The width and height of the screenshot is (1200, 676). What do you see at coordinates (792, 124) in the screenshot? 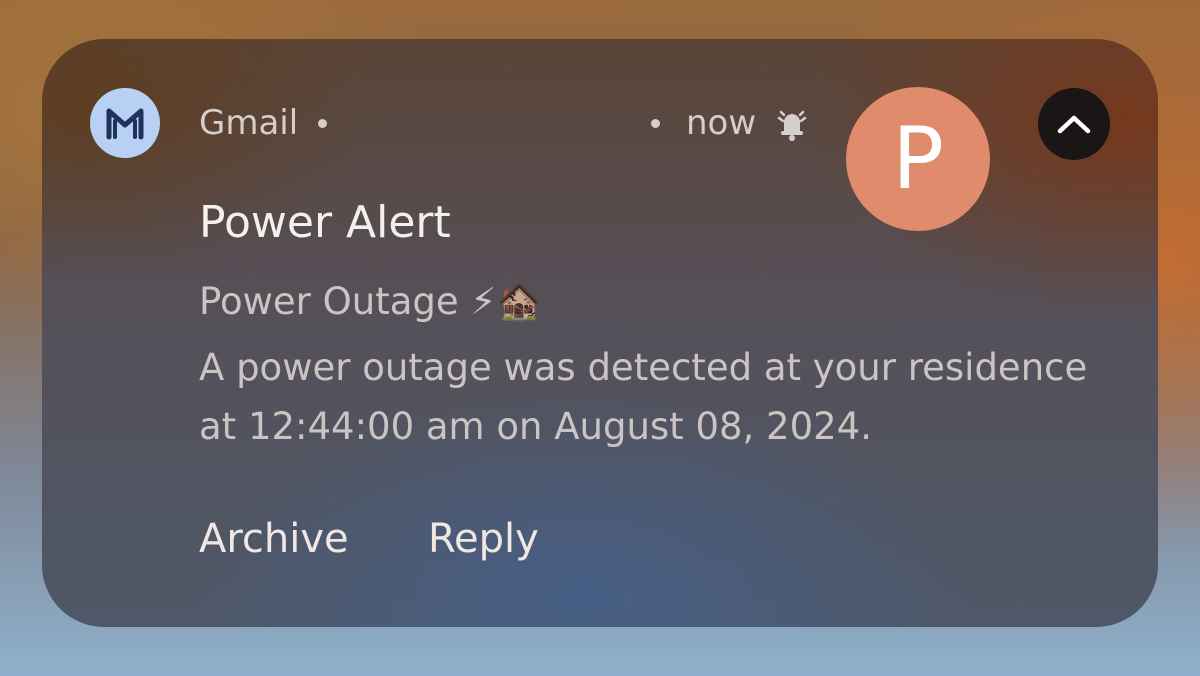
I see `bell-alarm-icon` at bounding box center [792, 124].